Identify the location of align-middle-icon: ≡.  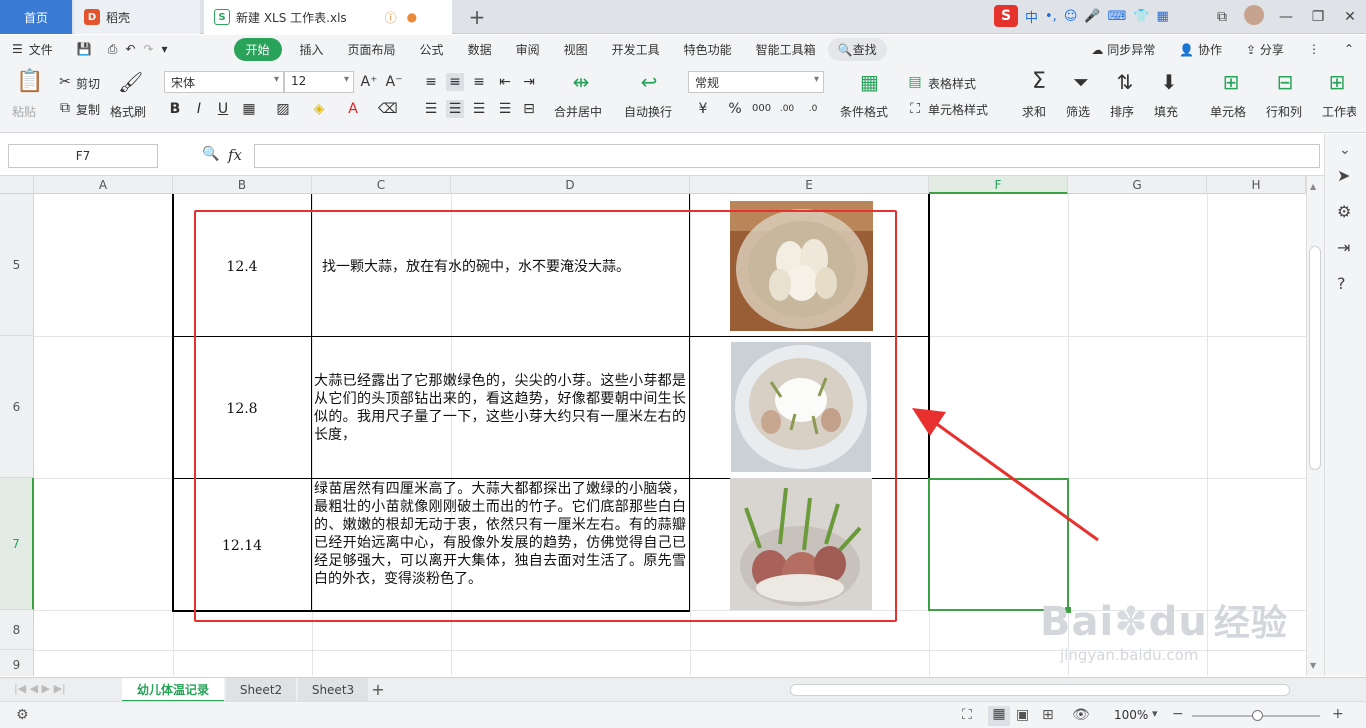
(455, 82).